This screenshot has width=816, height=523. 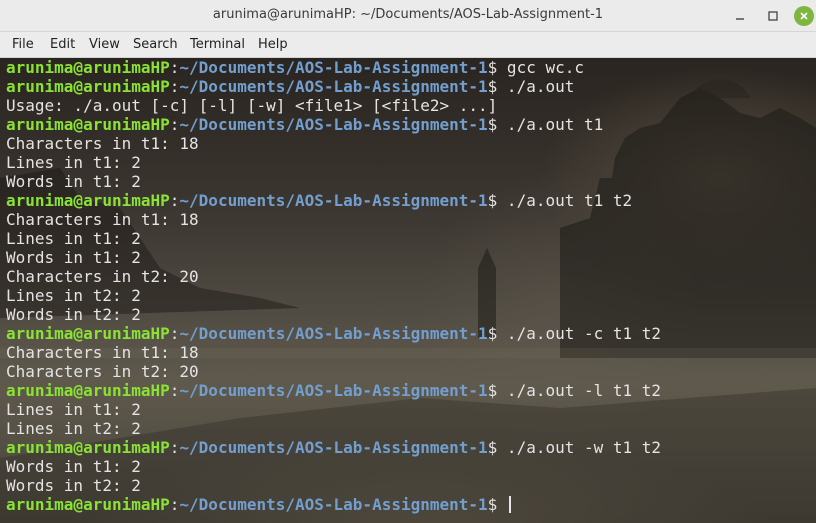 I want to click on command-text: gcc wc.c, so click(x=540, y=67).